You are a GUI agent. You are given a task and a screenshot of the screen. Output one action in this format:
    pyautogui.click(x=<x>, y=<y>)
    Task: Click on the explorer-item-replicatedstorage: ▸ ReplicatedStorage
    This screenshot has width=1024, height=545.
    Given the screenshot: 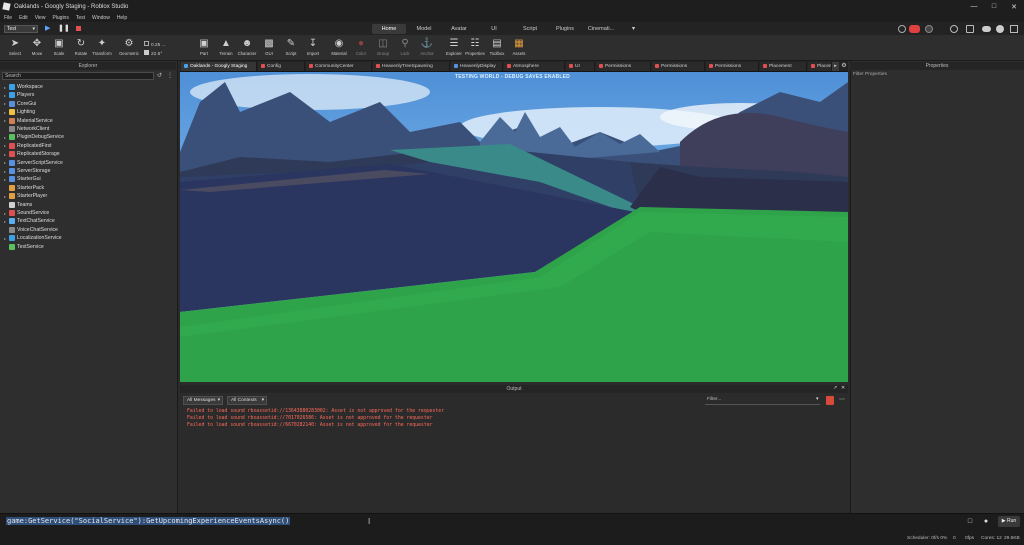 What is the action you would take?
    pyautogui.click(x=32, y=154)
    